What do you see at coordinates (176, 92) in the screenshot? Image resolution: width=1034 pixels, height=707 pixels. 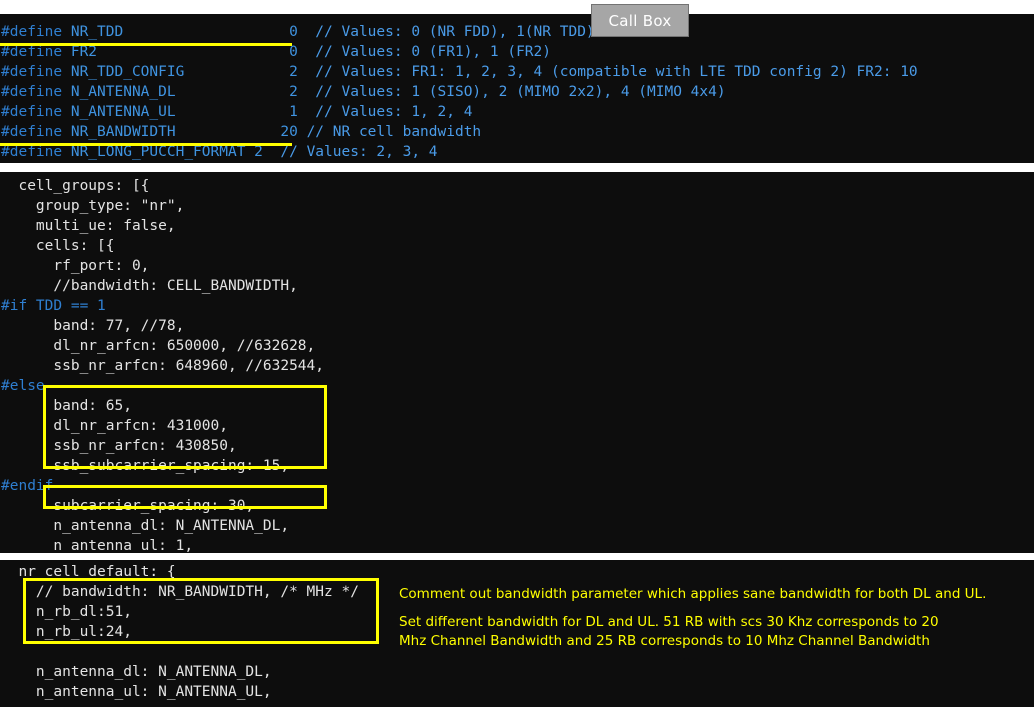 I see `define-name: N_ANTENNA_DL` at bounding box center [176, 92].